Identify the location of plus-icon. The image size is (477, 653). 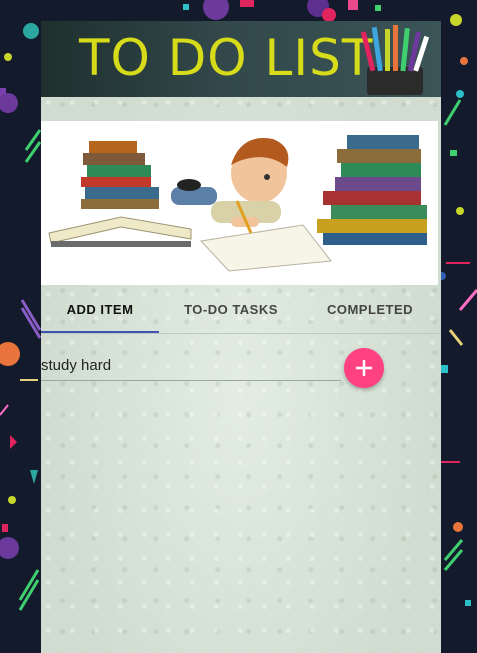
(364, 368).